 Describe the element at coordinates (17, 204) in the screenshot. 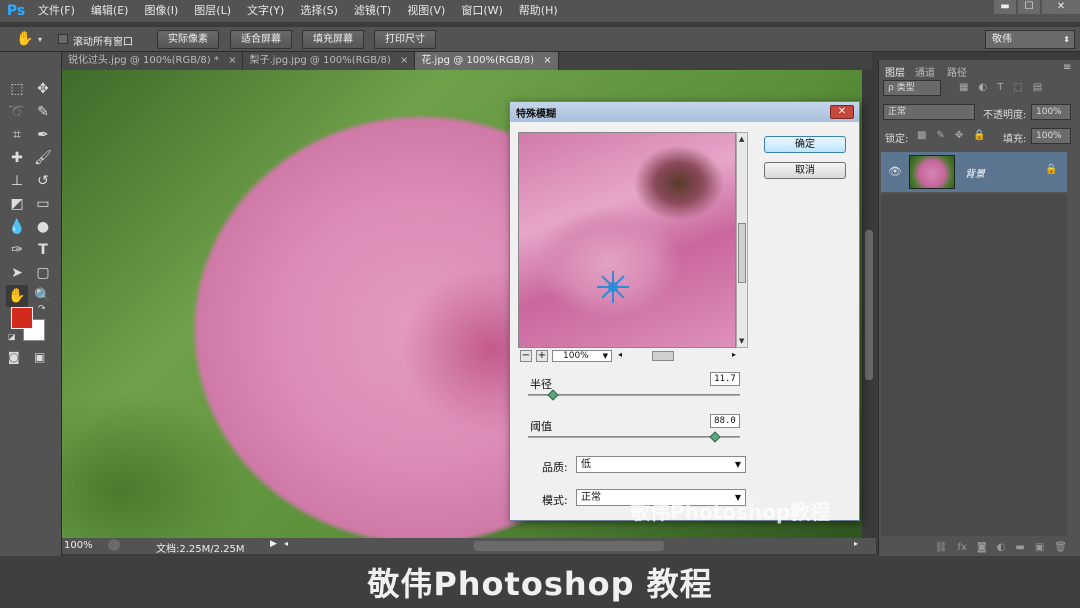

I see `eraser-tool-icon: ◩` at that location.